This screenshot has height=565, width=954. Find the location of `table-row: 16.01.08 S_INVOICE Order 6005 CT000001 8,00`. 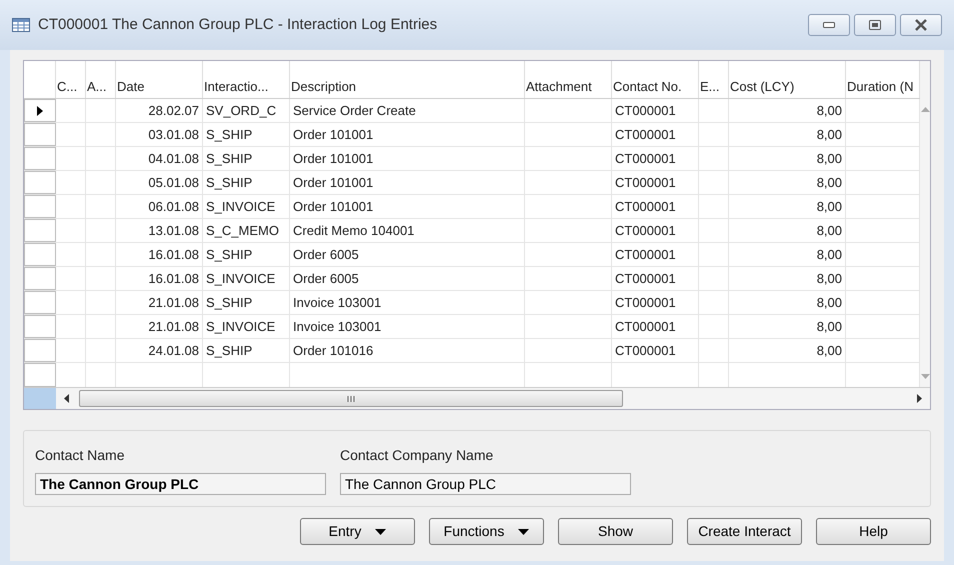

table-row: 16.01.08 S_INVOICE Order 6005 CT000001 8,00 is located at coordinates (472, 279).